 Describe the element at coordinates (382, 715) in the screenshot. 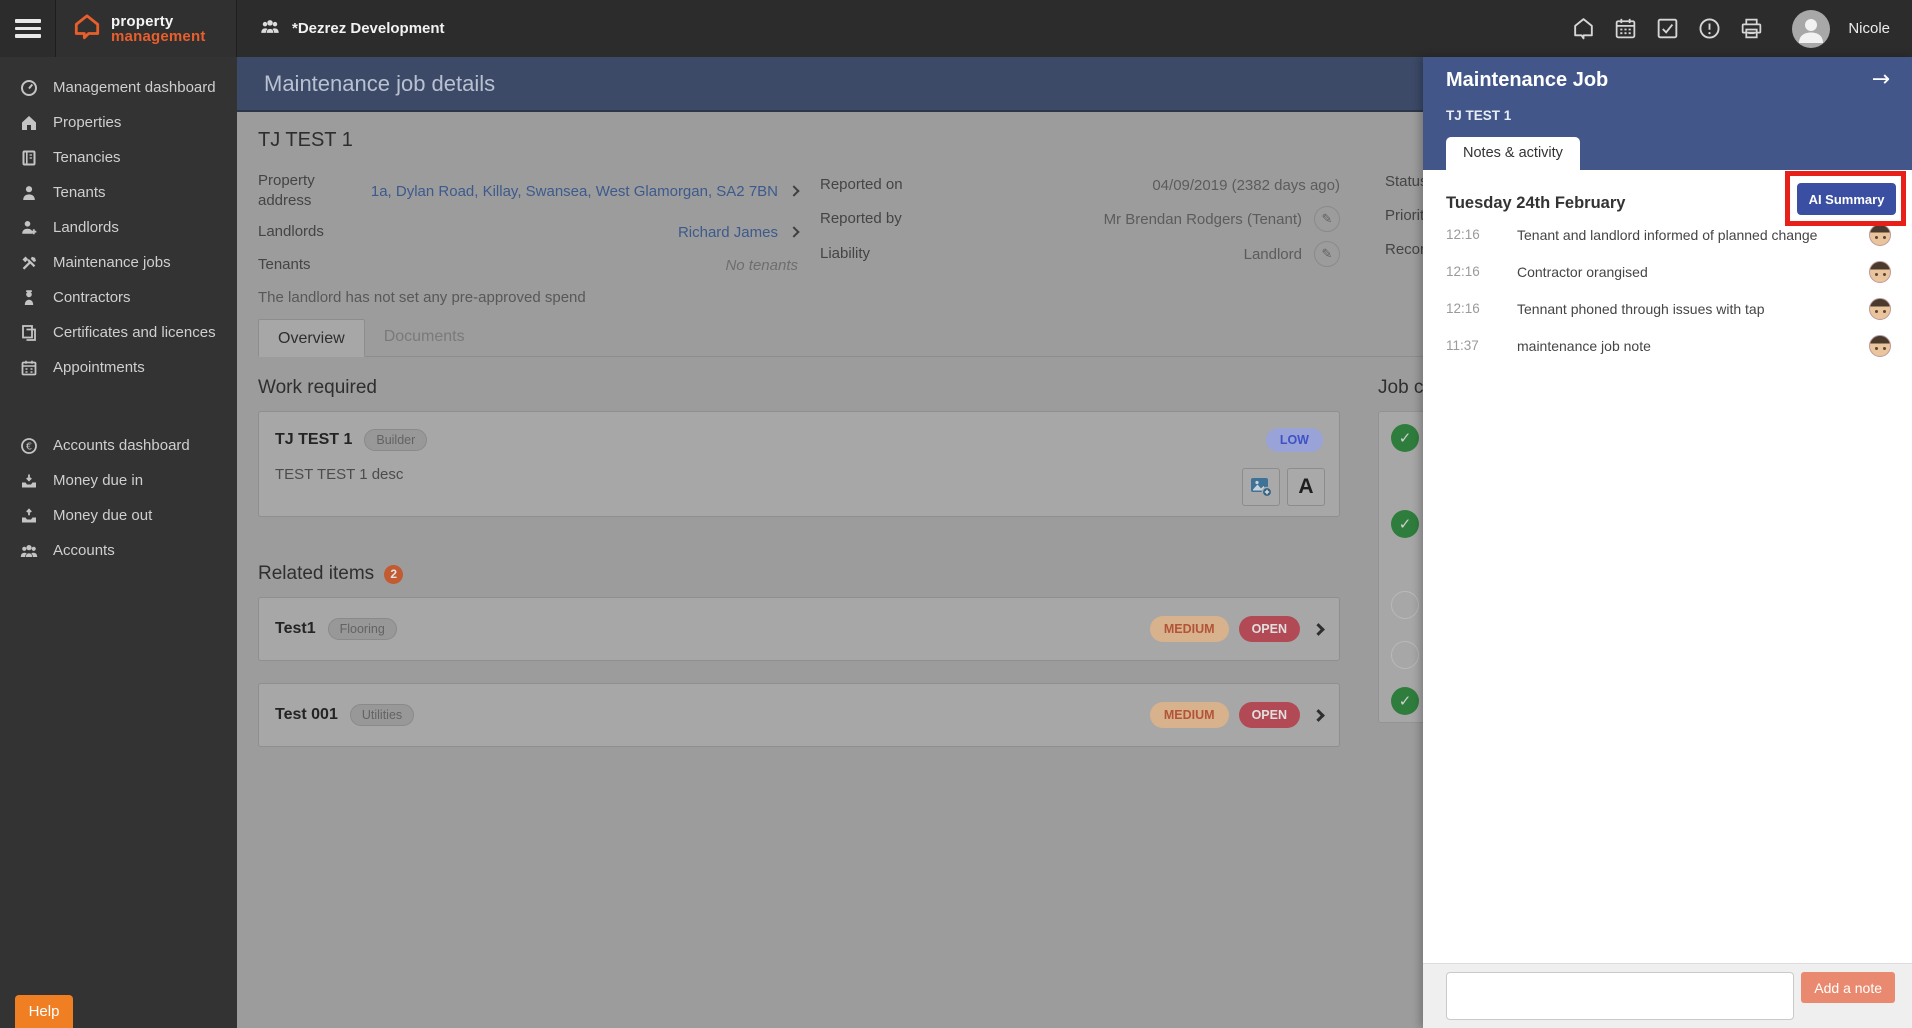

I see `related-item-category-badge: Utilities` at that location.